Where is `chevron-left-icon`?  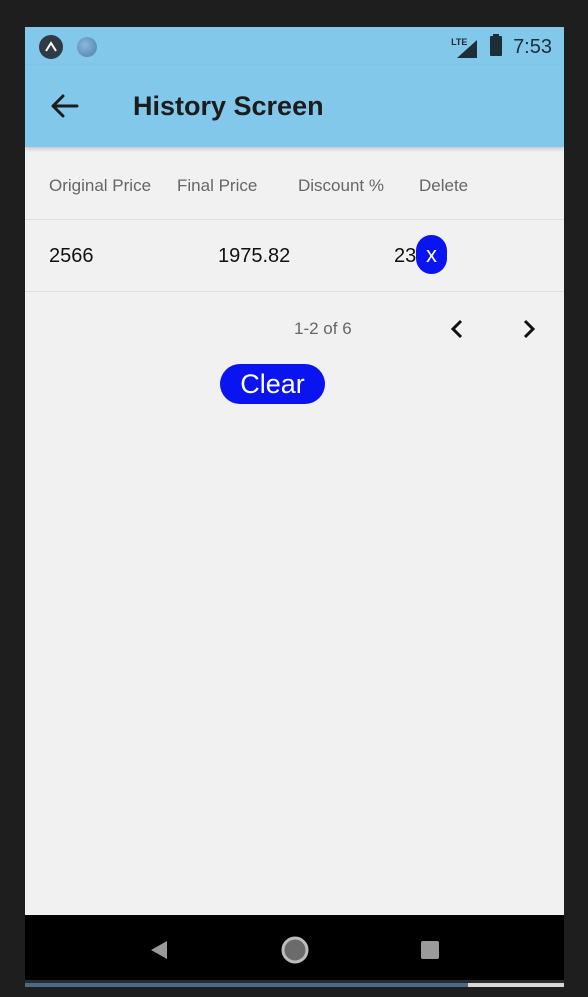 chevron-left-icon is located at coordinates (456, 329).